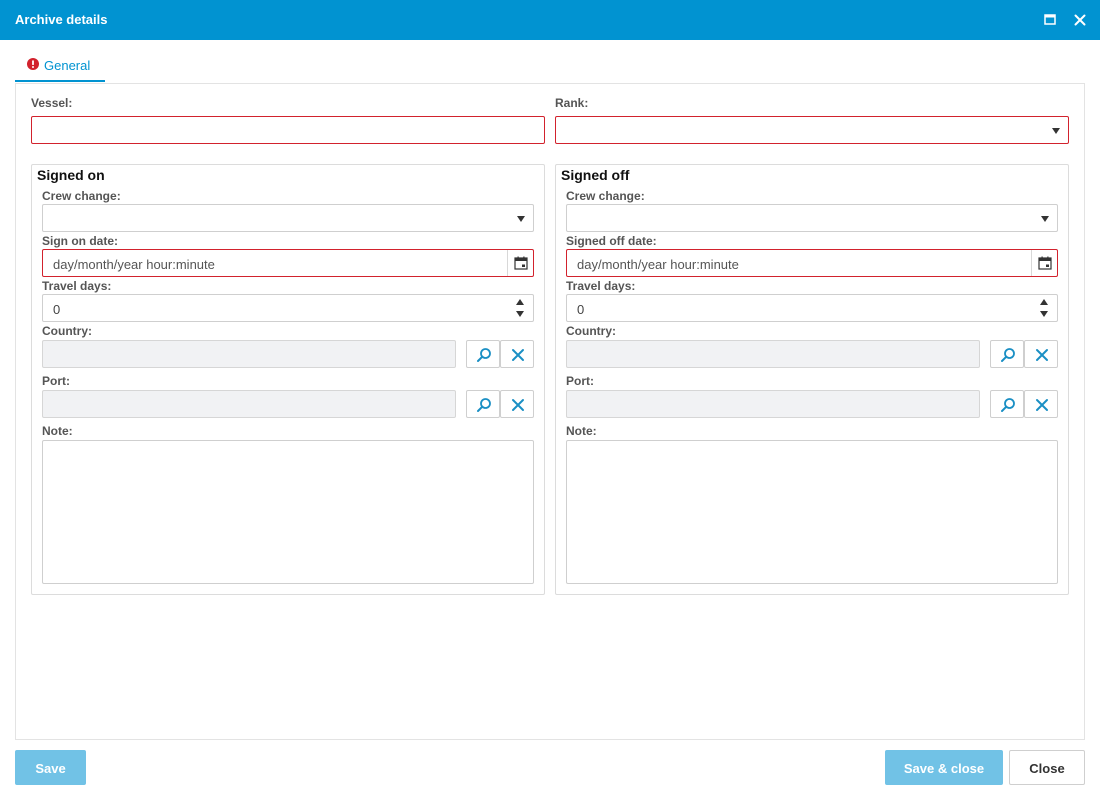 This screenshot has width=1100, height=800. I want to click on signed-off-port-label: Port:, so click(580, 381).